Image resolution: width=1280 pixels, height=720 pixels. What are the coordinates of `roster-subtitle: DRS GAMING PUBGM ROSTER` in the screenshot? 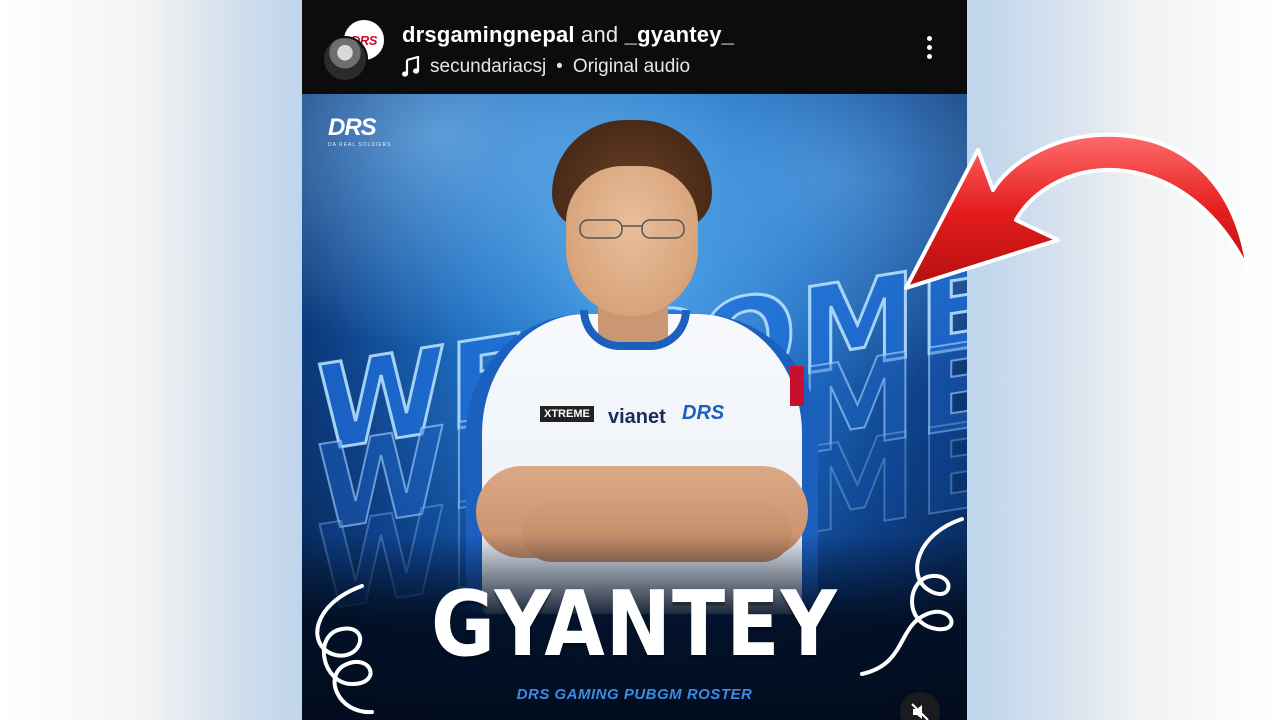 It's located at (634, 694).